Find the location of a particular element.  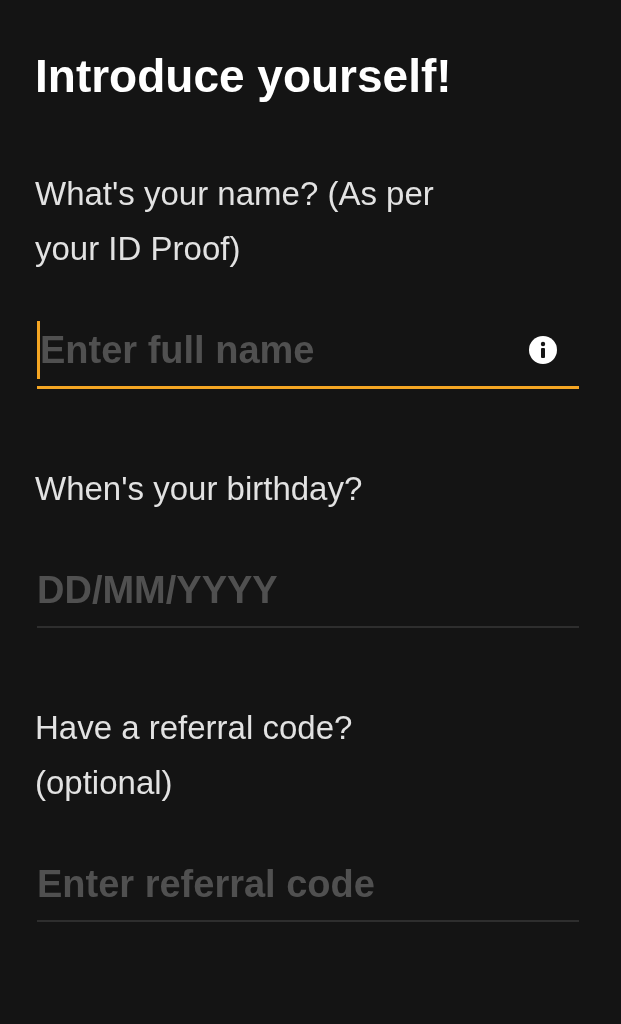

text-field: DD/MM/YYYY is located at coordinates (308, 590).